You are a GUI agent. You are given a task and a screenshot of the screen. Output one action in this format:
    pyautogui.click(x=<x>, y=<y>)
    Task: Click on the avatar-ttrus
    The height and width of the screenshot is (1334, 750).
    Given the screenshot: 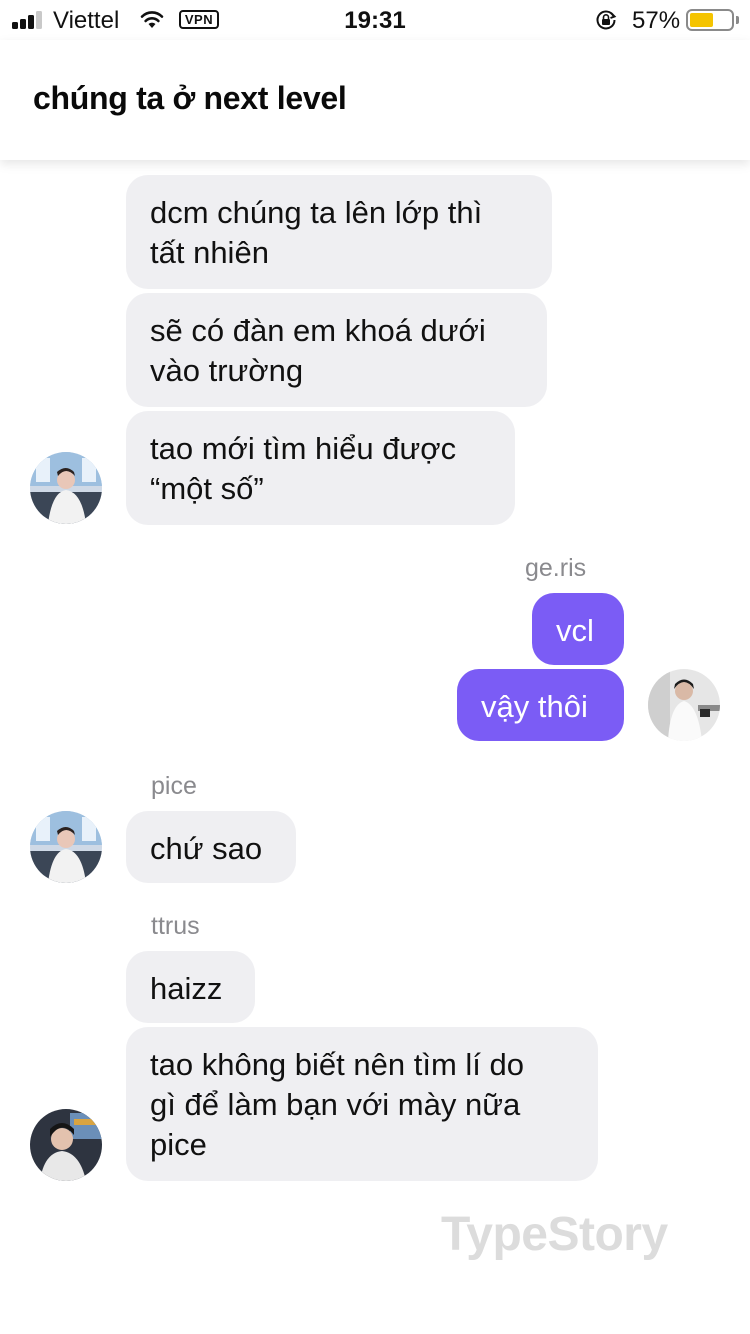 What is the action you would take?
    pyautogui.click(x=66, y=1145)
    